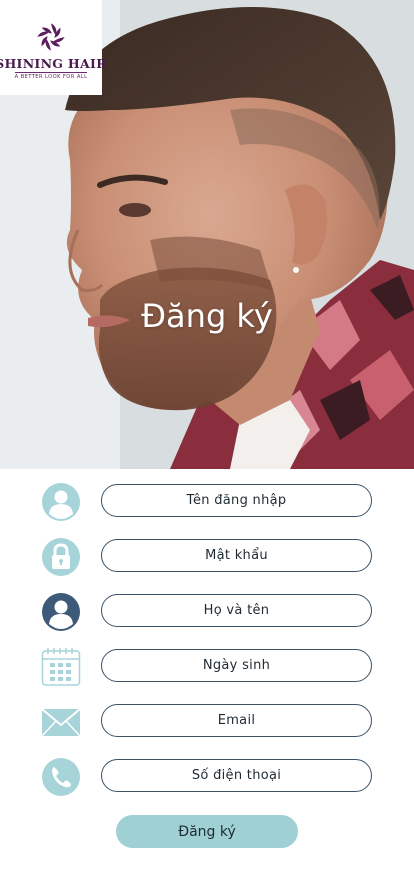  I want to click on user-icon, so click(61, 502).